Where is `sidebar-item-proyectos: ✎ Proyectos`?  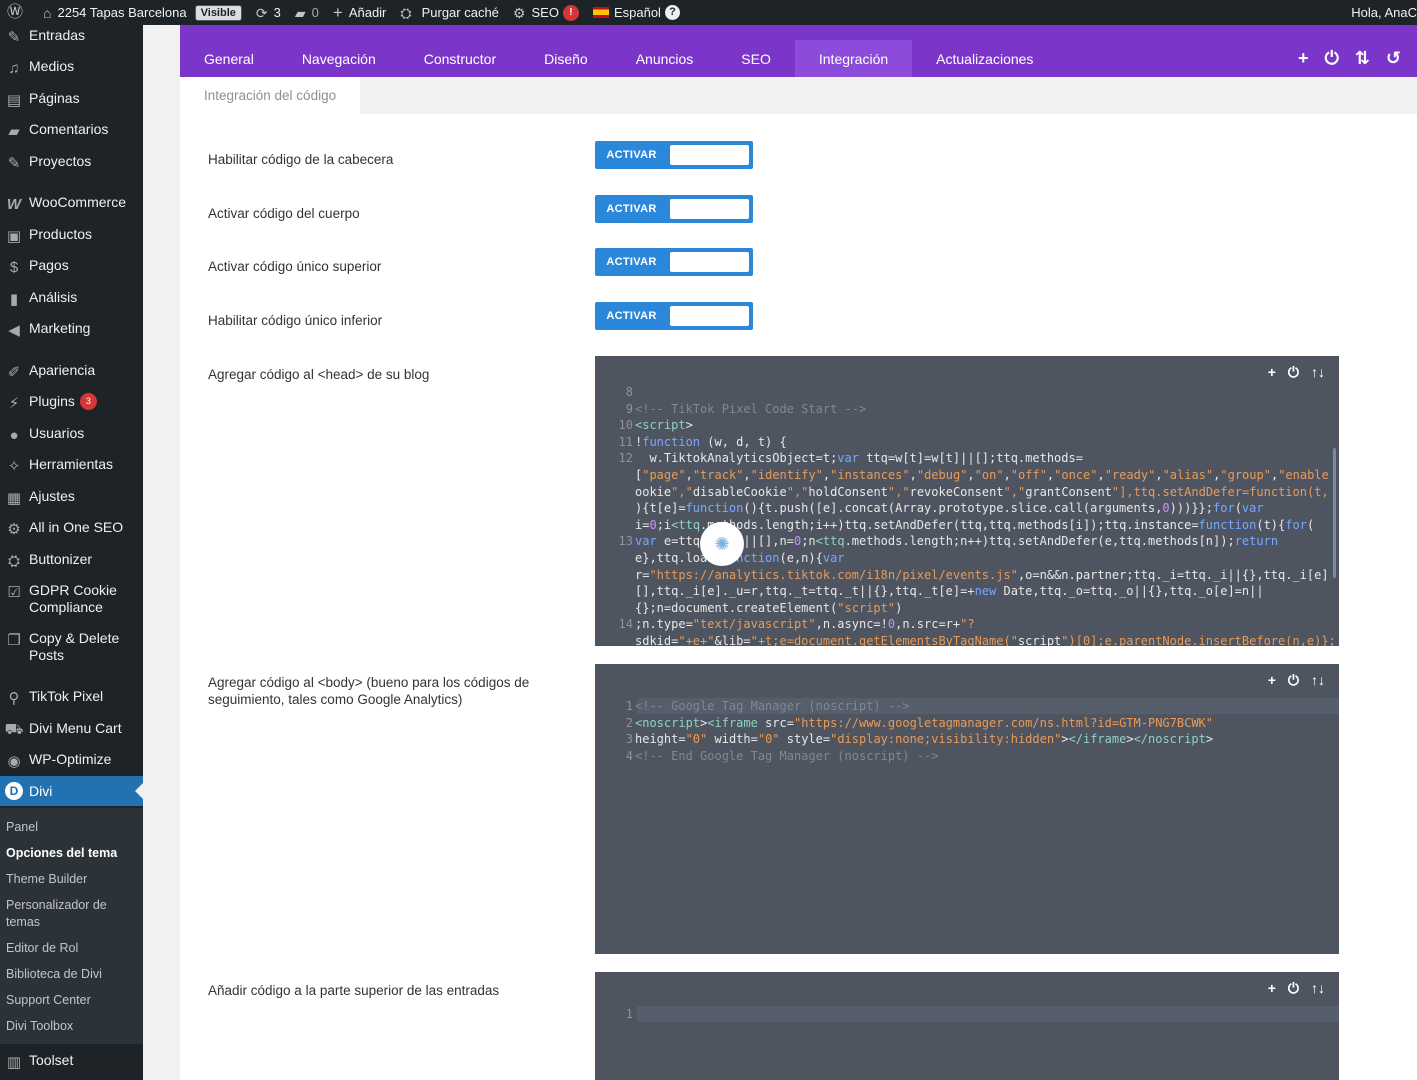 sidebar-item-proyectos: ✎ Proyectos is located at coordinates (71, 163).